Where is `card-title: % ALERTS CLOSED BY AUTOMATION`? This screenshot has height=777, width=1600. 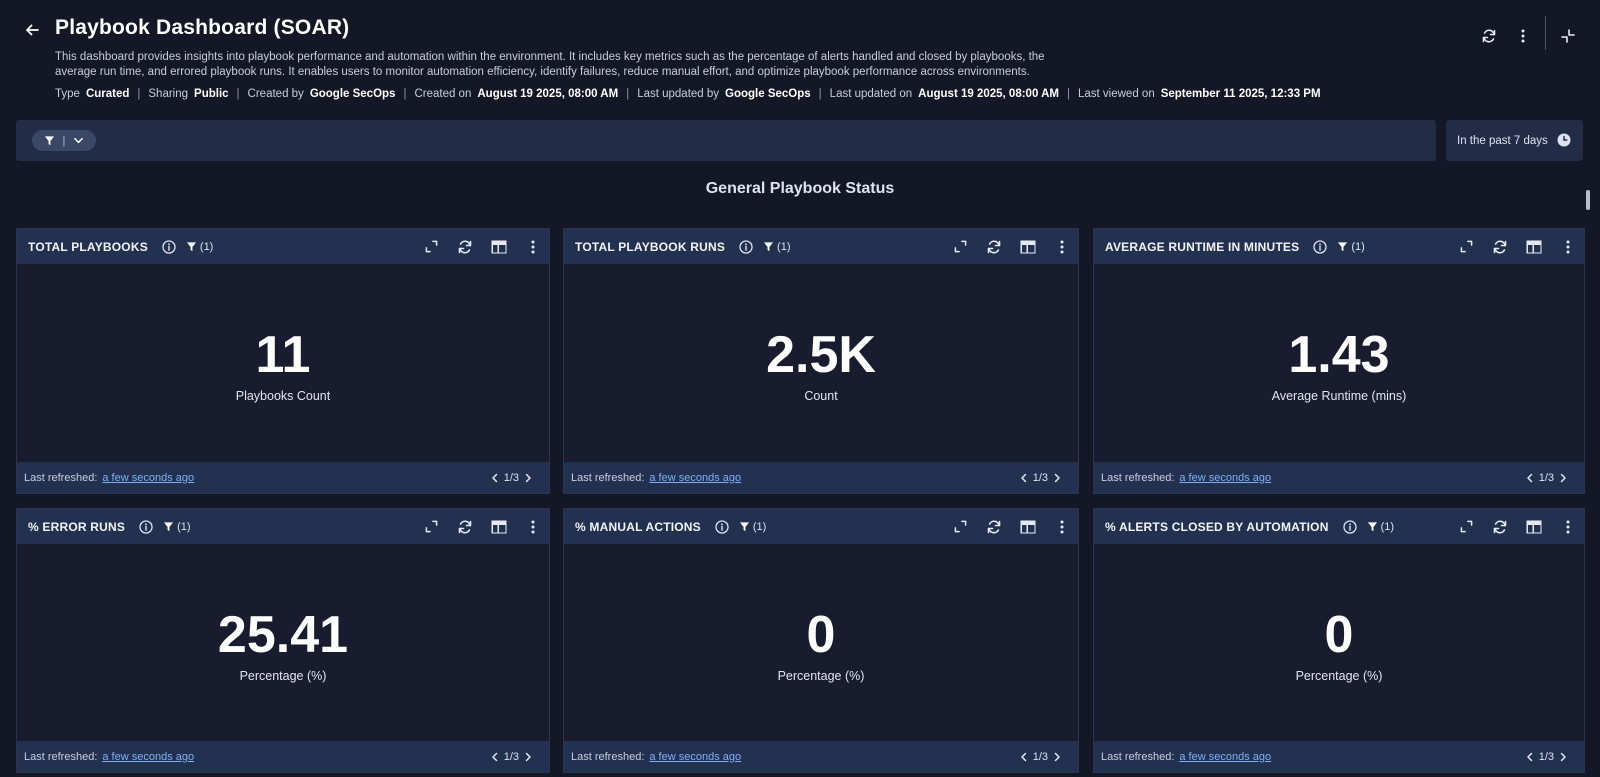 card-title: % ALERTS CLOSED BY AUTOMATION is located at coordinates (1217, 526).